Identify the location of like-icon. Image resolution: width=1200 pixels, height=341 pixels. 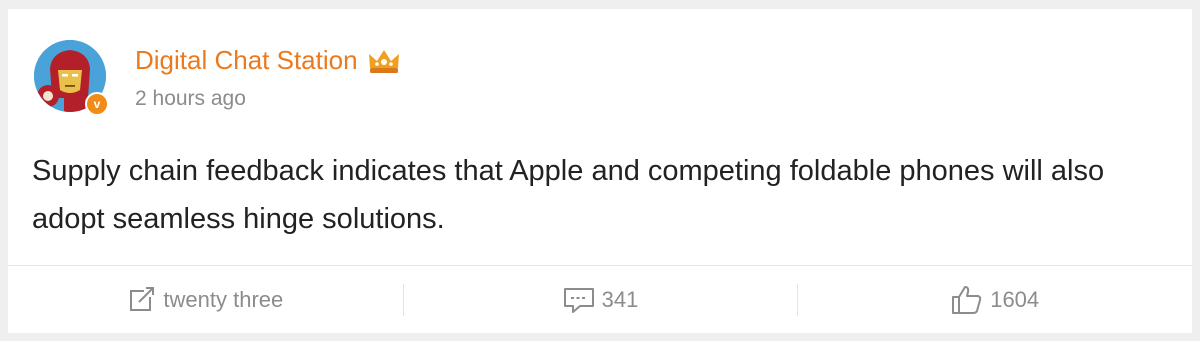
(967, 299).